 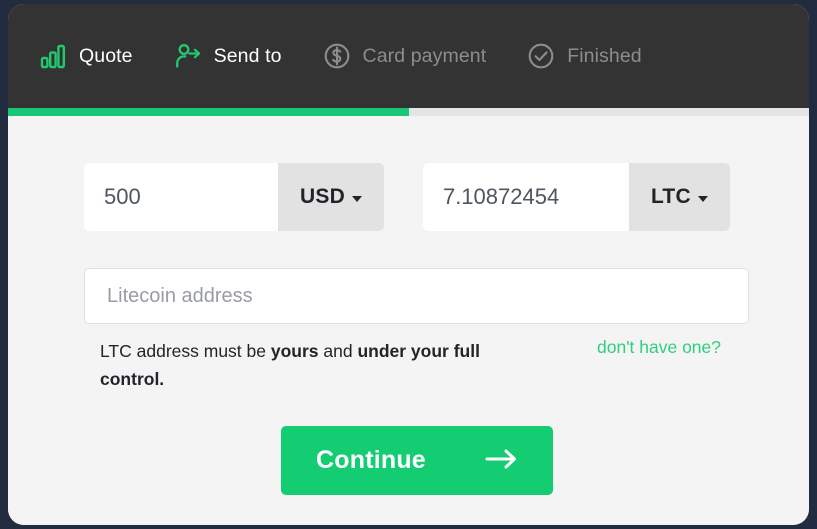 What do you see at coordinates (670, 196) in the screenshot?
I see `crypto-currency-label: LTC` at bounding box center [670, 196].